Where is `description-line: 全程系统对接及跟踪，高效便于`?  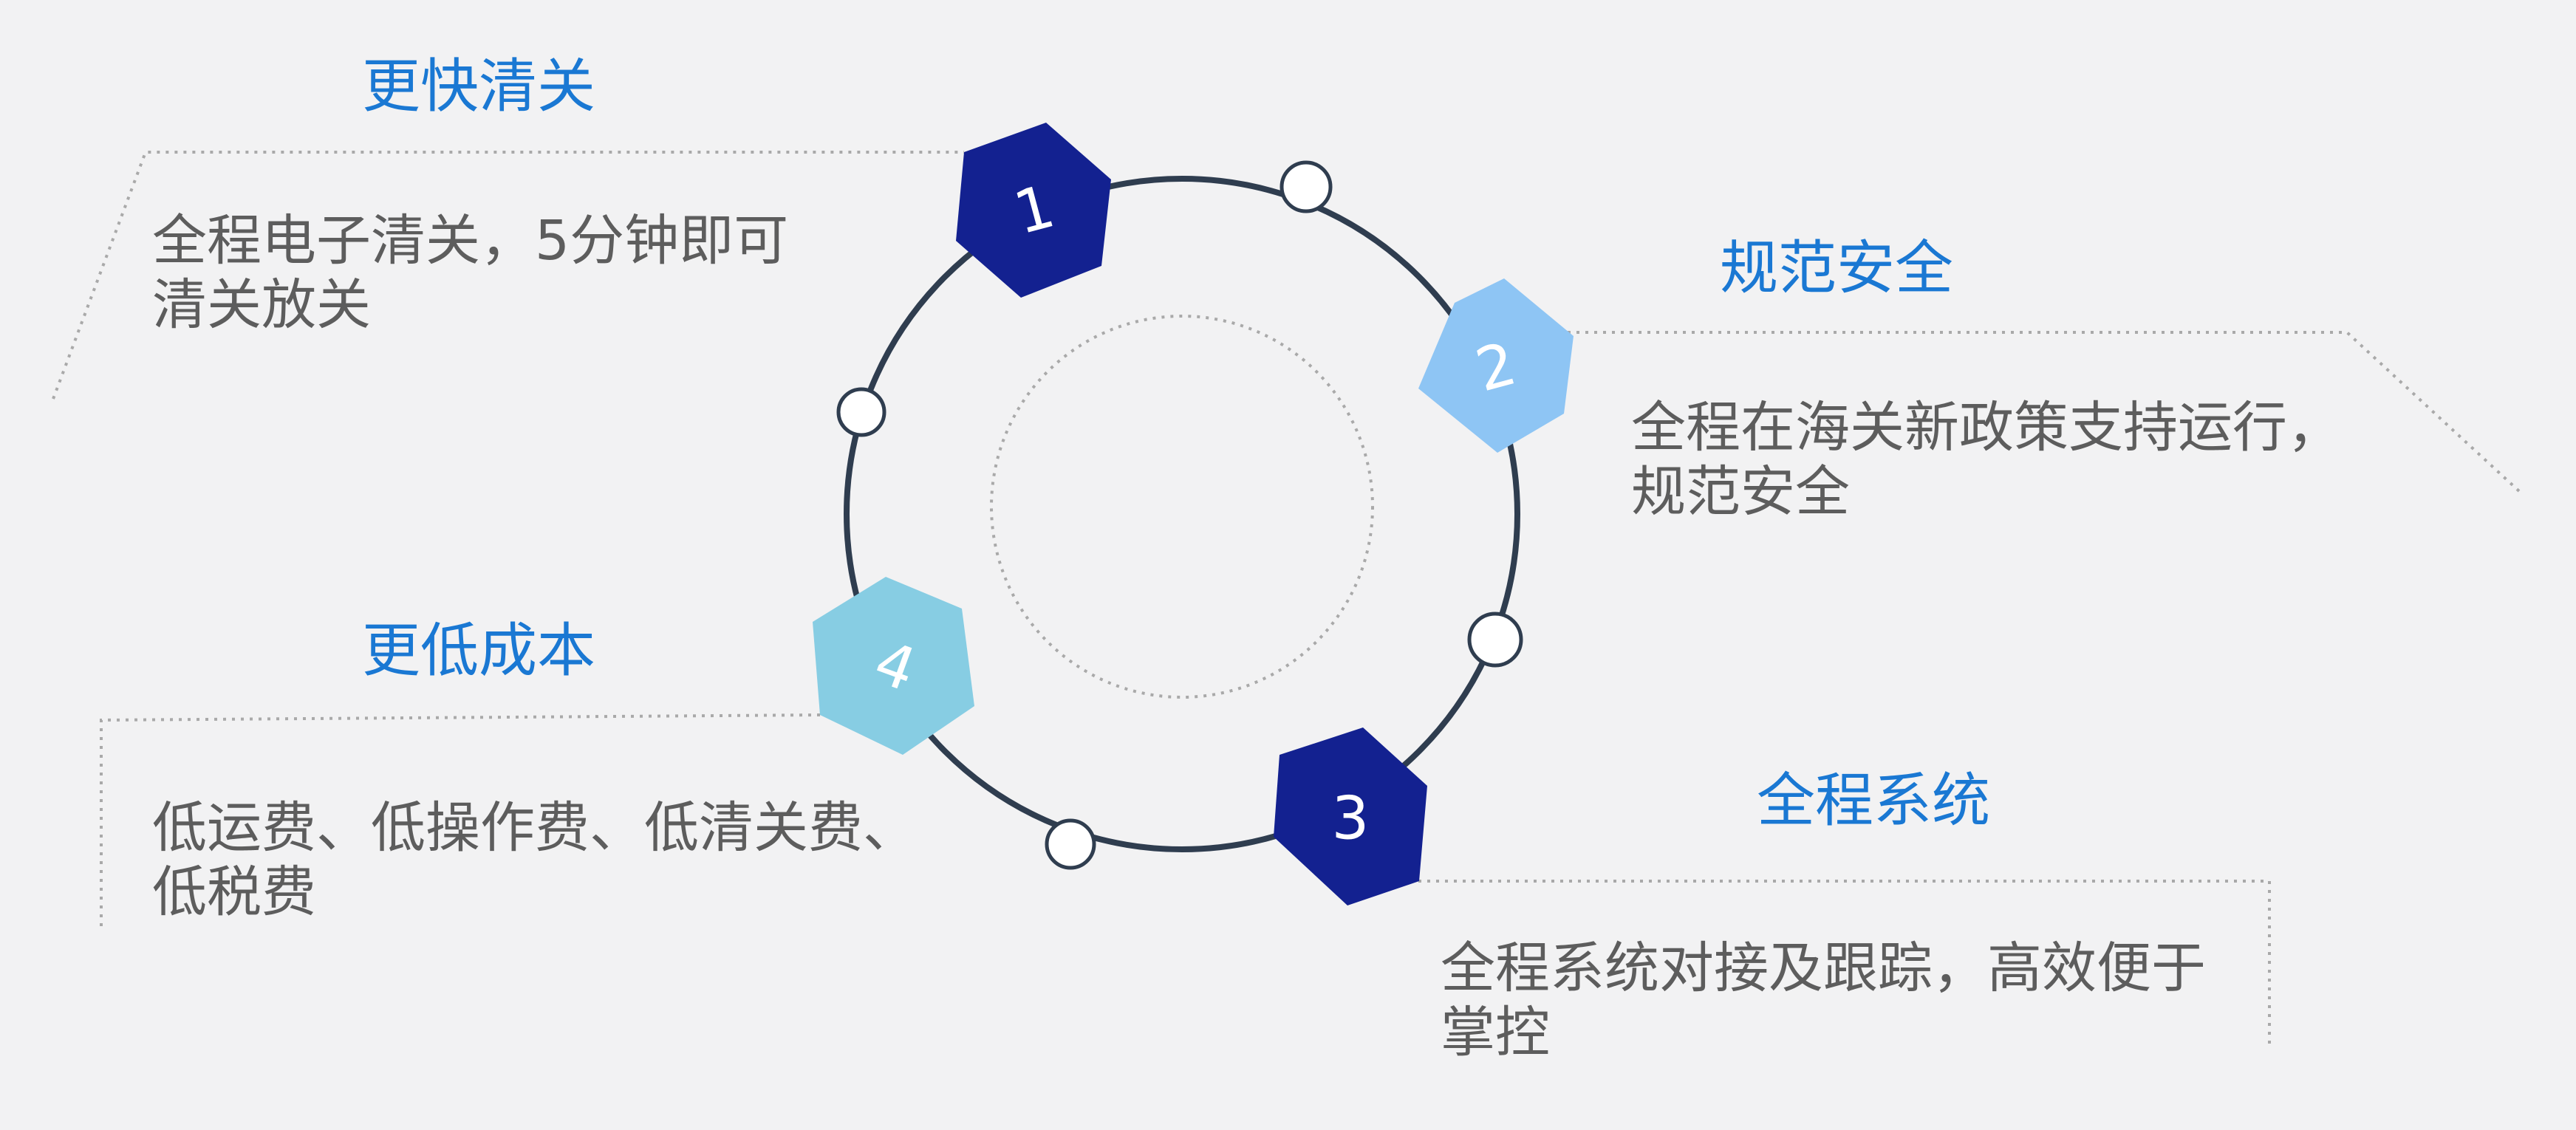 description-line: 全程系统对接及跟踪，高效便于 is located at coordinates (1823, 968).